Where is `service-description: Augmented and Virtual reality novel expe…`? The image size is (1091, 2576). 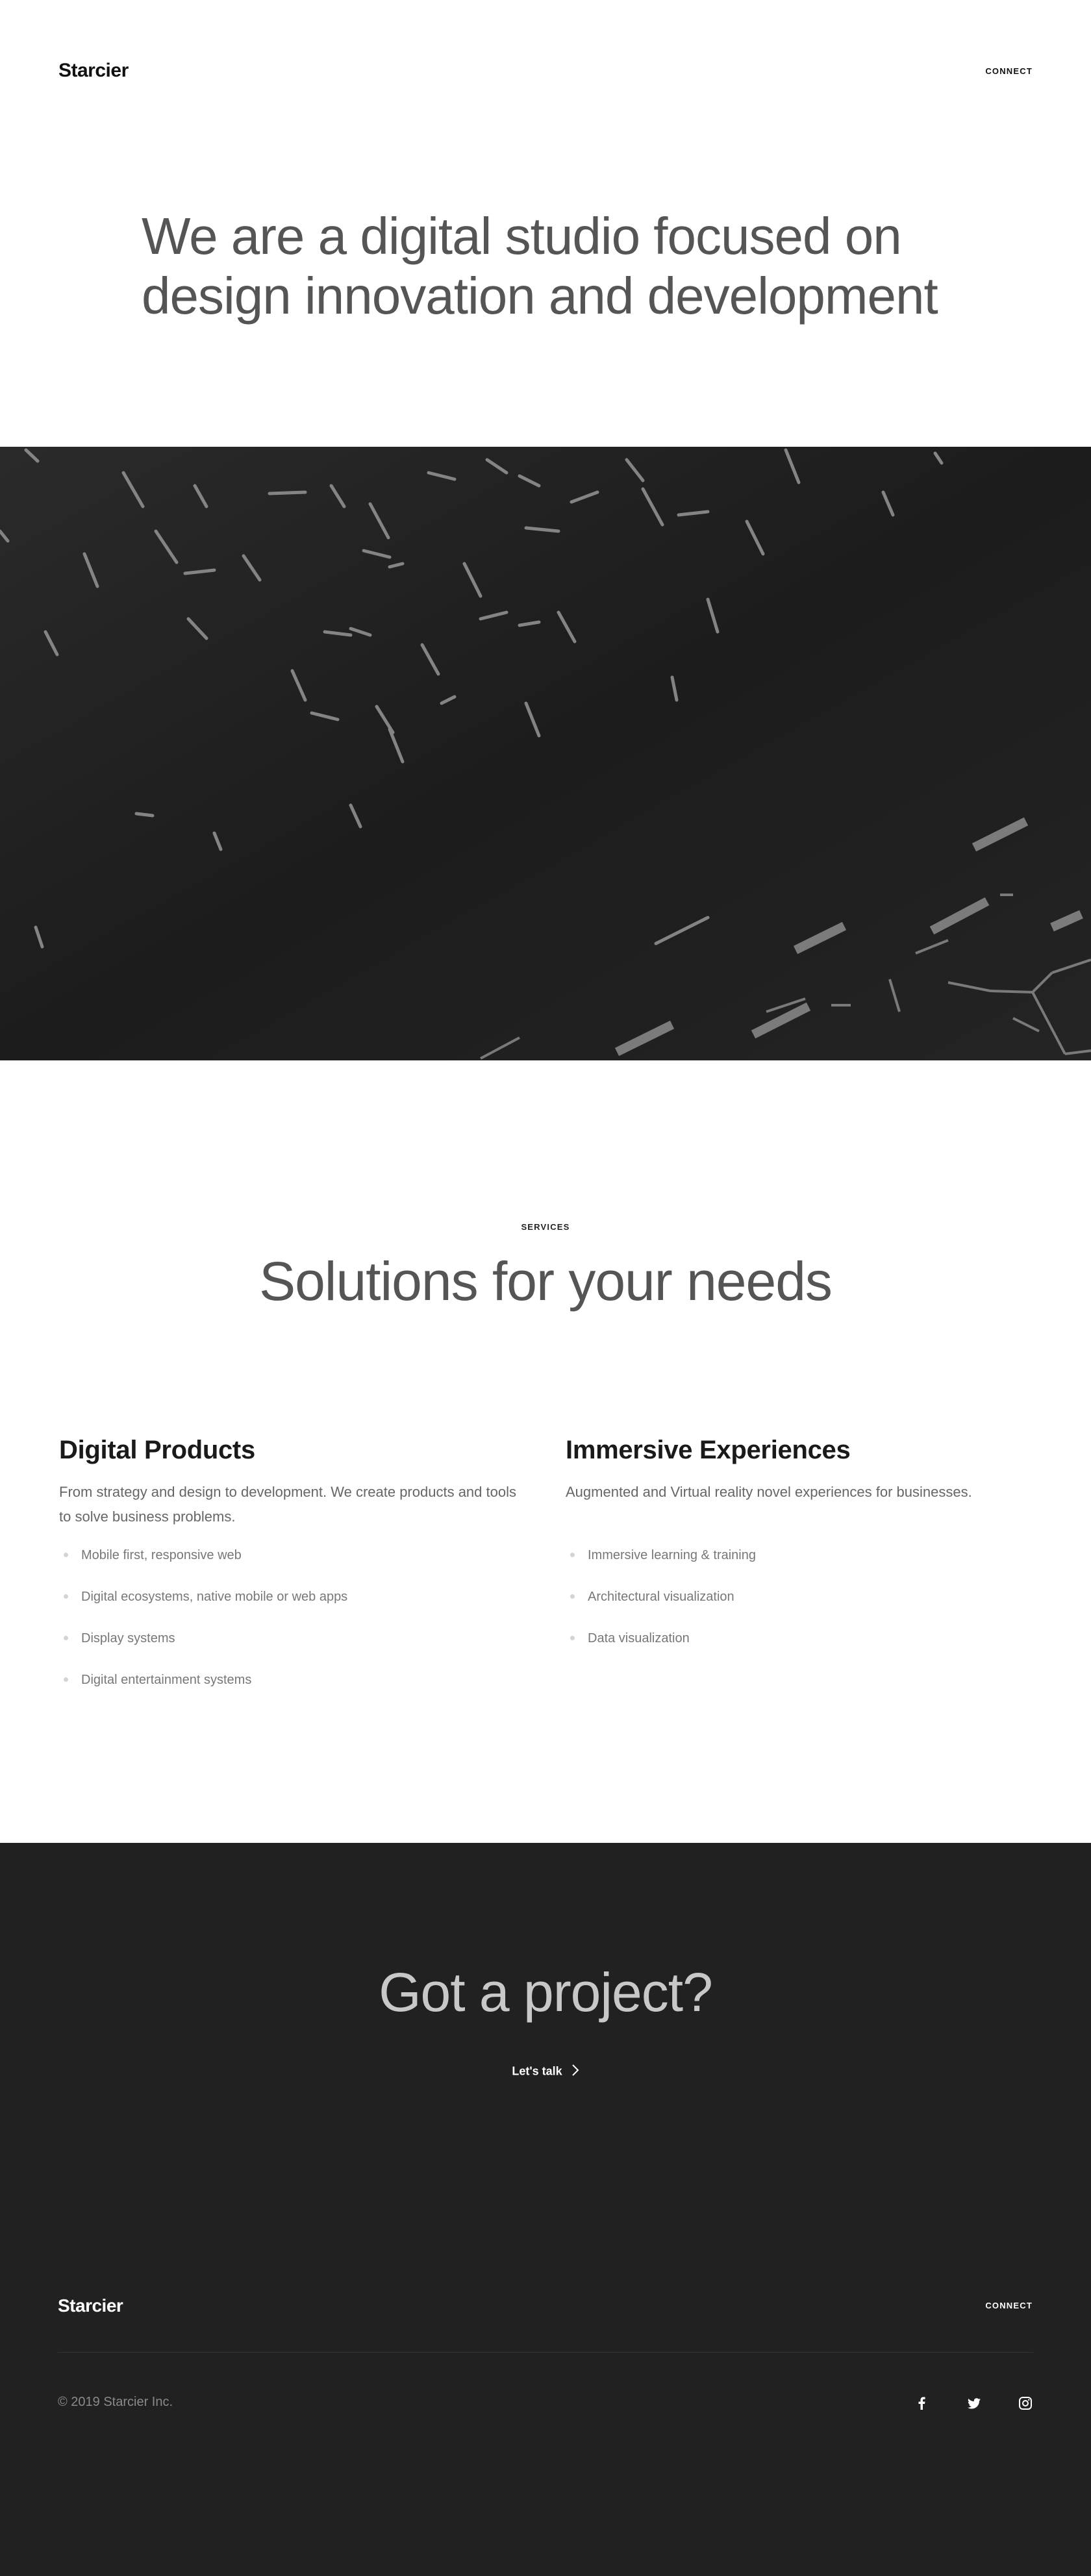 service-description: Augmented and Virtual reality novel expe… is located at coordinates (769, 1492).